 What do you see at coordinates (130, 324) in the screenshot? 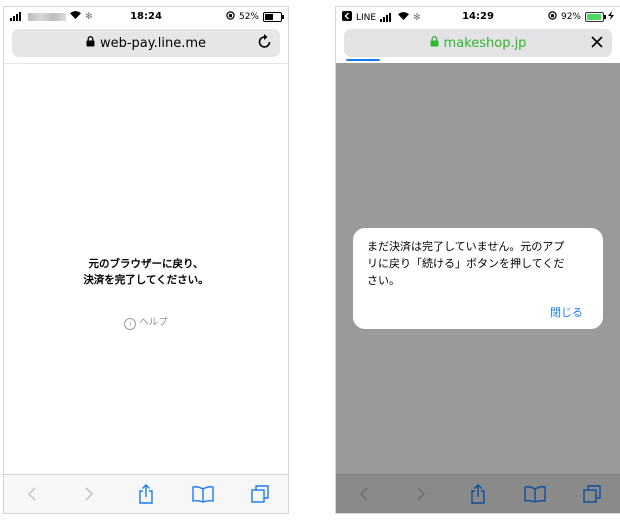
I see `info-icon: i` at bounding box center [130, 324].